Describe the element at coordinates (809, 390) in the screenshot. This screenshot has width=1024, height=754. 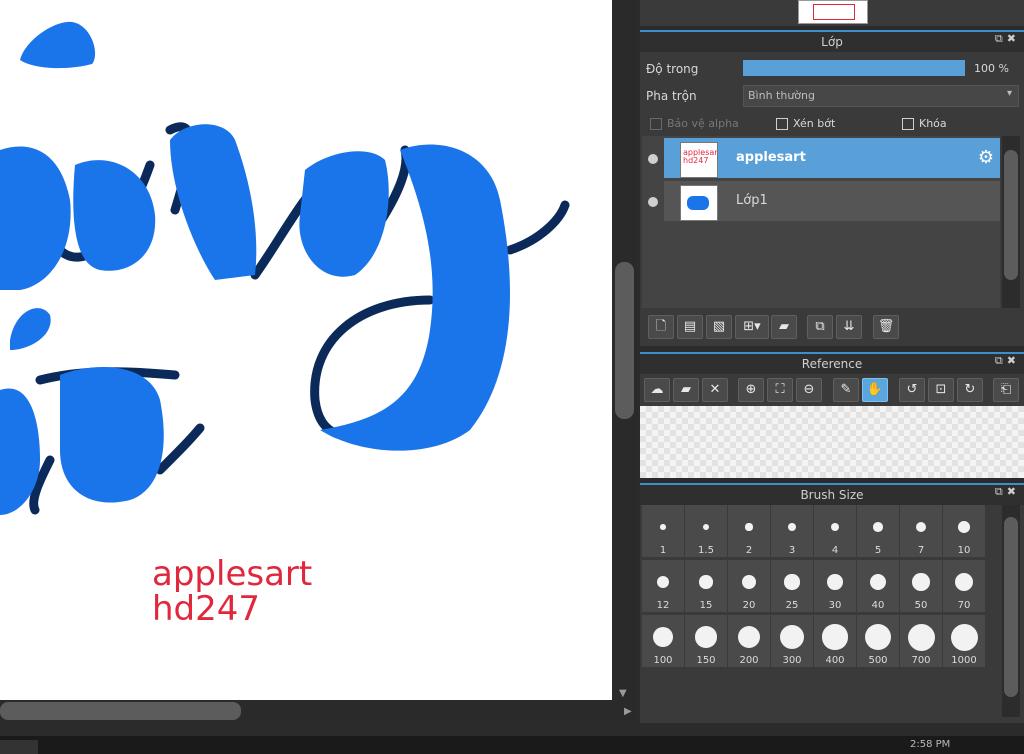
I see `zoom-out-icon: ⊖` at that location.